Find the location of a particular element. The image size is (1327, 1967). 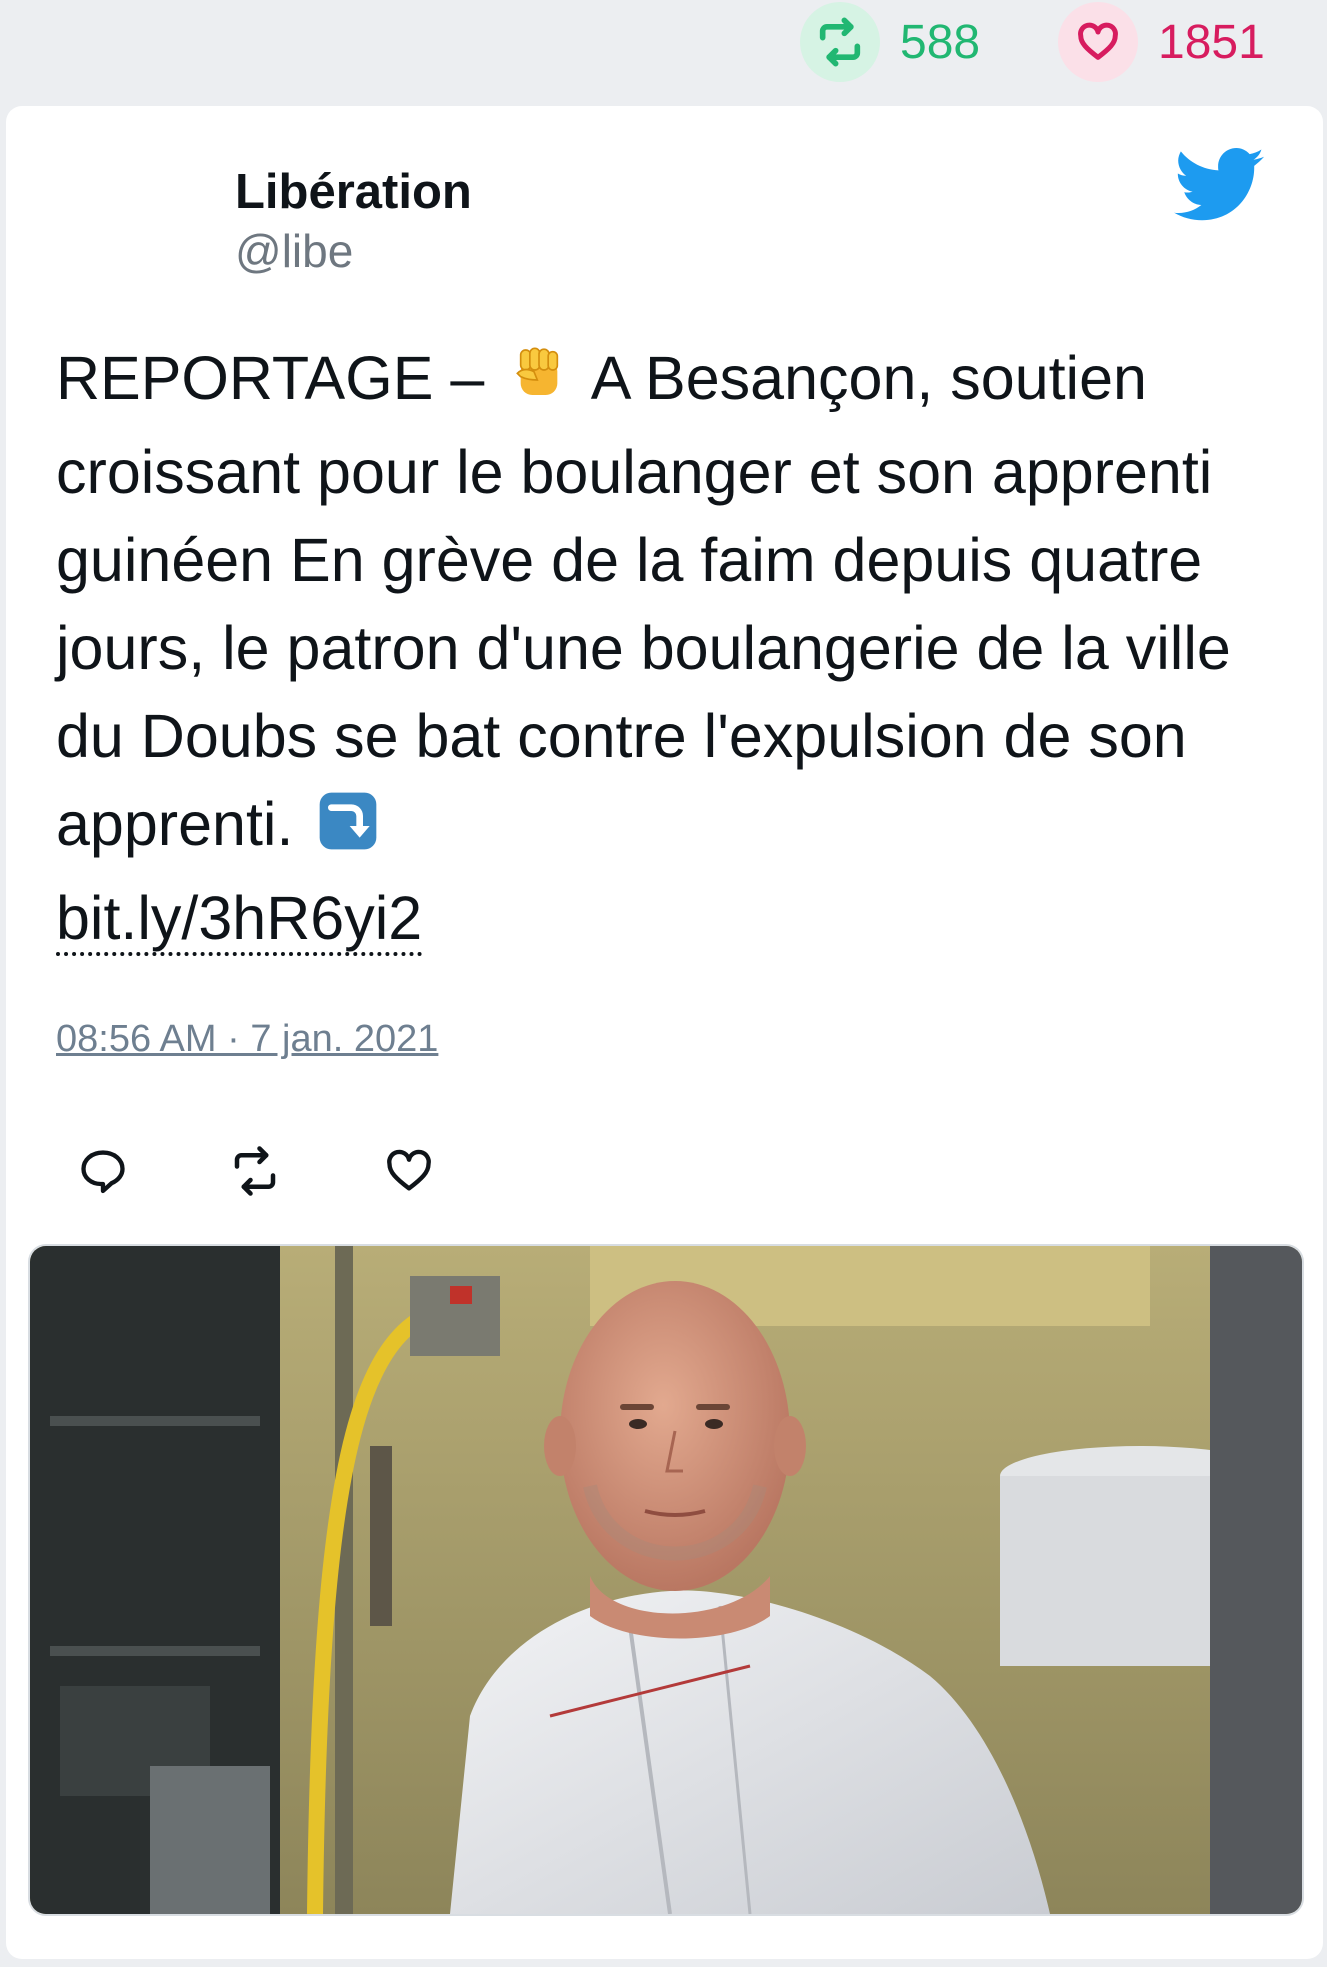

tweet-stats-bar: 588 1851 is located at coordinates (663, 49).